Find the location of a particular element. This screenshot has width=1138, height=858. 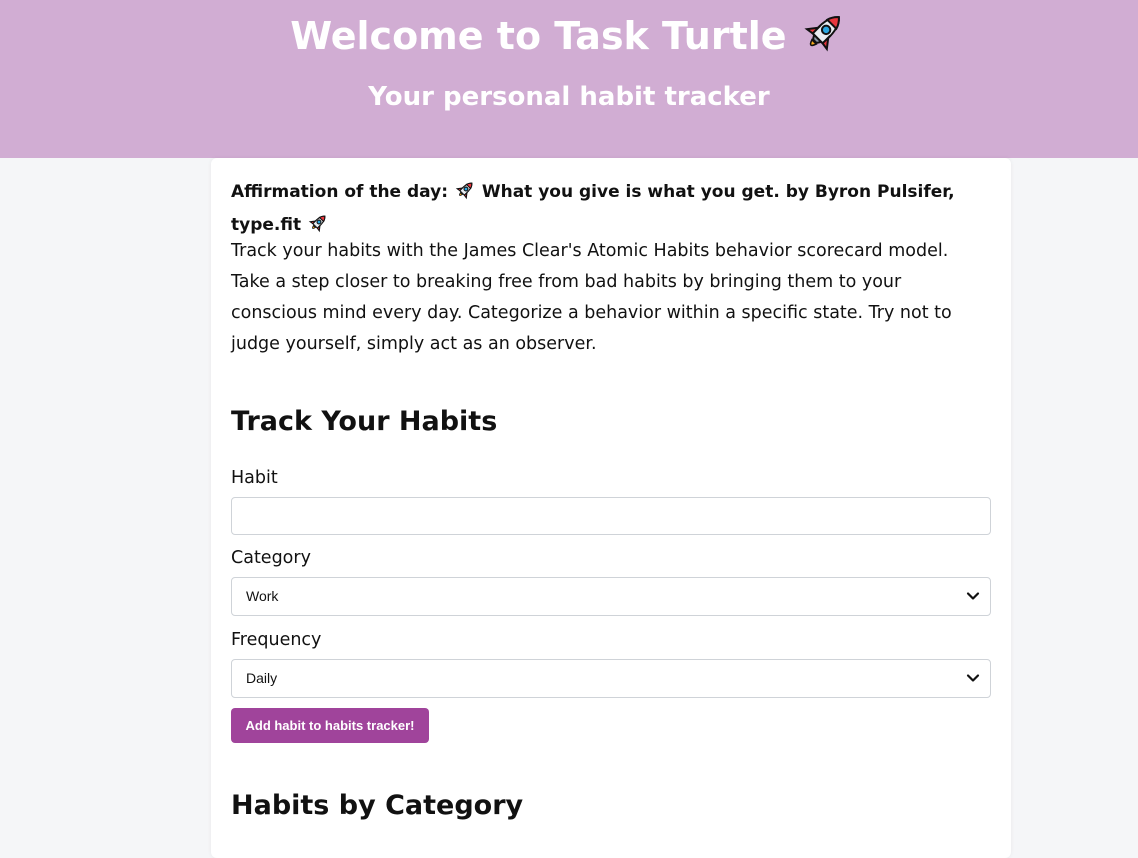

habit-input is located at coordinates (611, 516).